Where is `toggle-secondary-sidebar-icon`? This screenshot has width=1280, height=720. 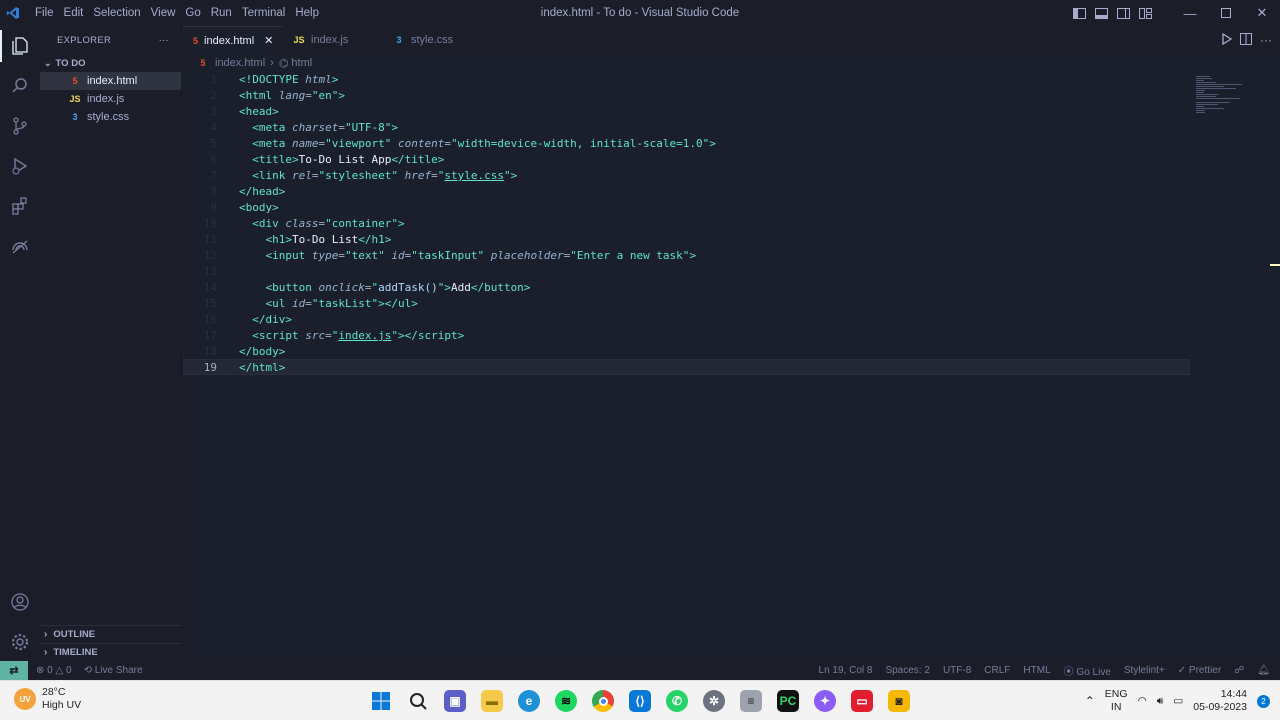
toggle-secondary-sidebar-icon is located at coordinates (1123, 13).